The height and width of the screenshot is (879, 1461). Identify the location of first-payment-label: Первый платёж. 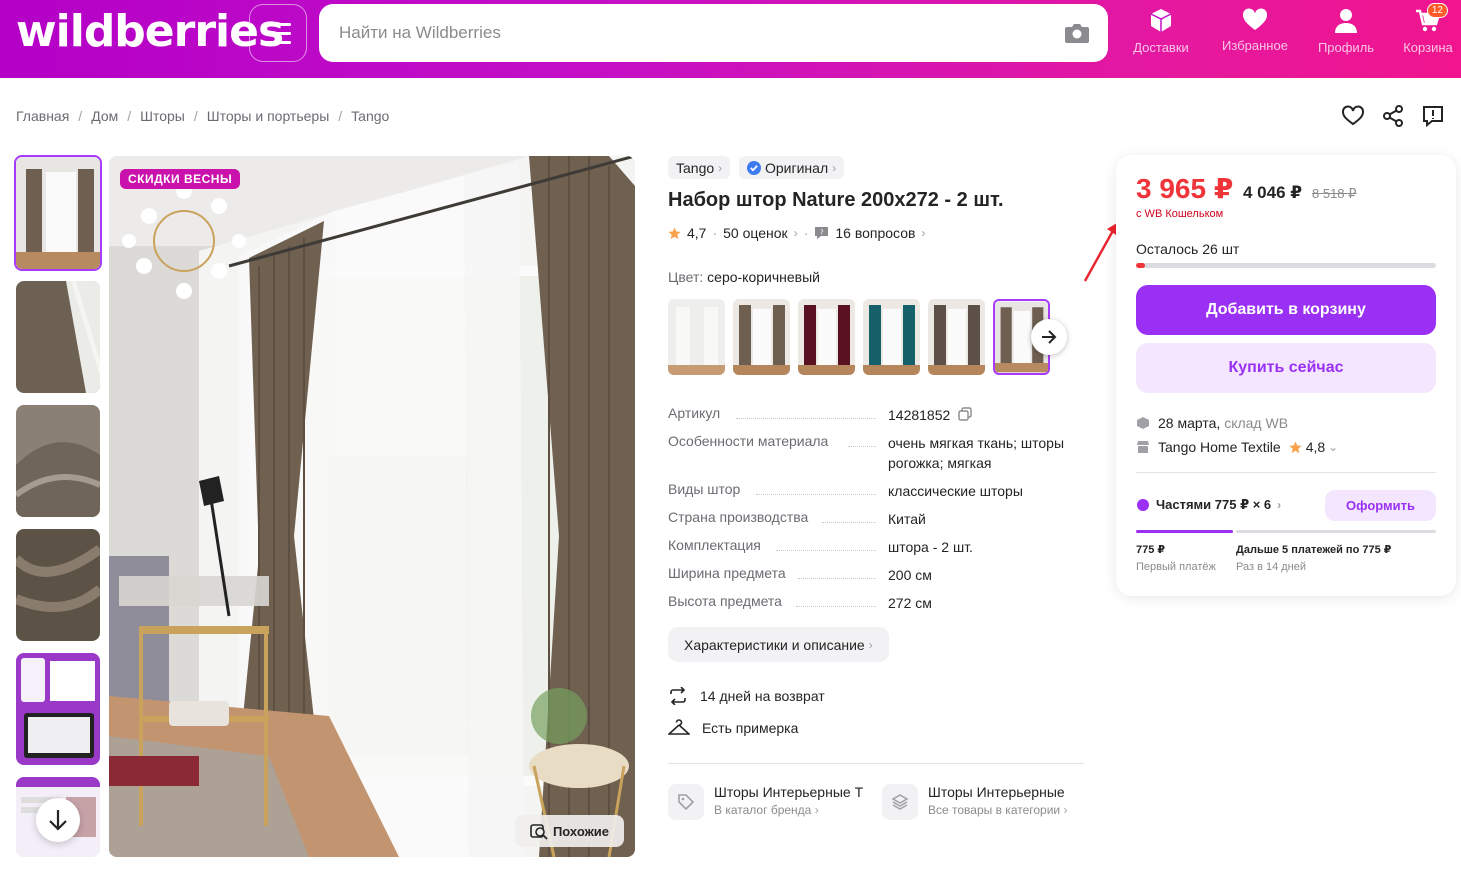
(1176, 567).